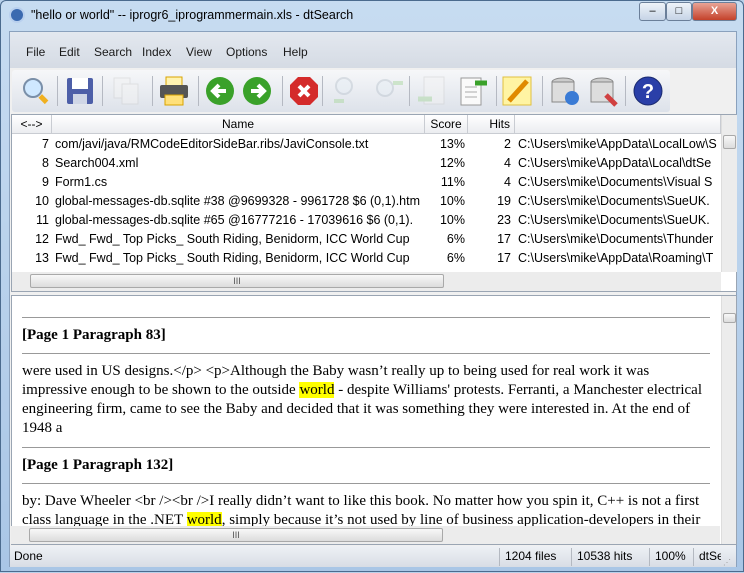 This screenshot has width=744, height=573. I want to click on close-button: X, so click(714, 11).